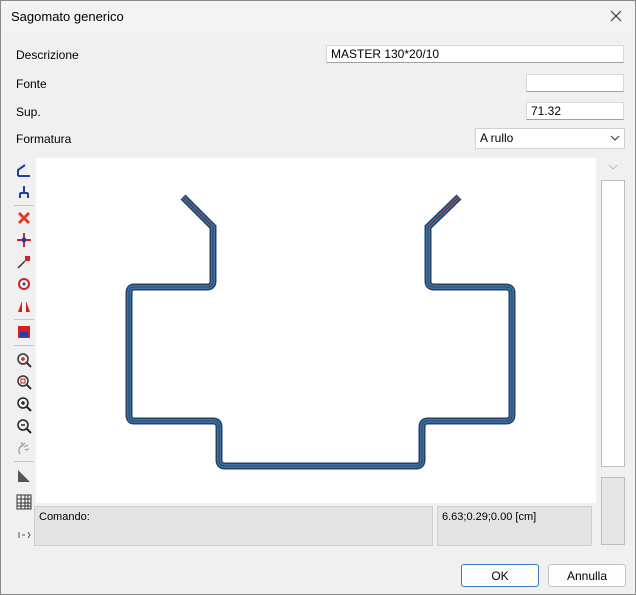  What do you see at coordinates (500, 575) in the screenshot?
I see `ok-button: OK` at bounding box center [500, 575].